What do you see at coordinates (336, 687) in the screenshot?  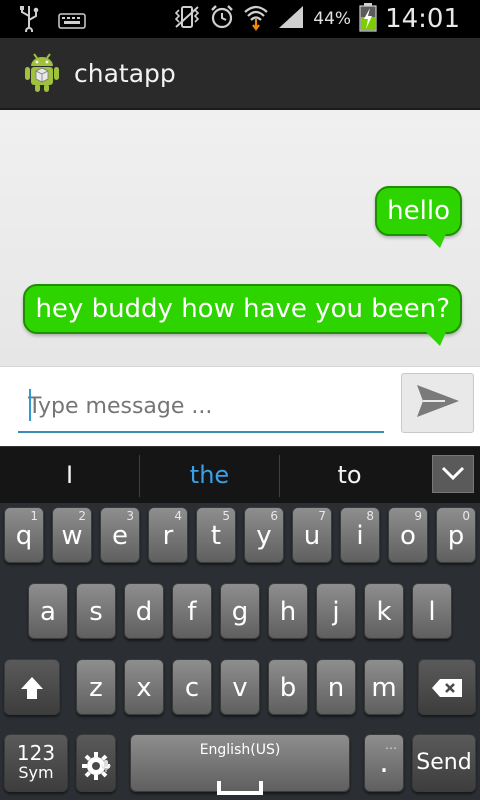 I see `key-n: n` at bounding box center [336, 687].